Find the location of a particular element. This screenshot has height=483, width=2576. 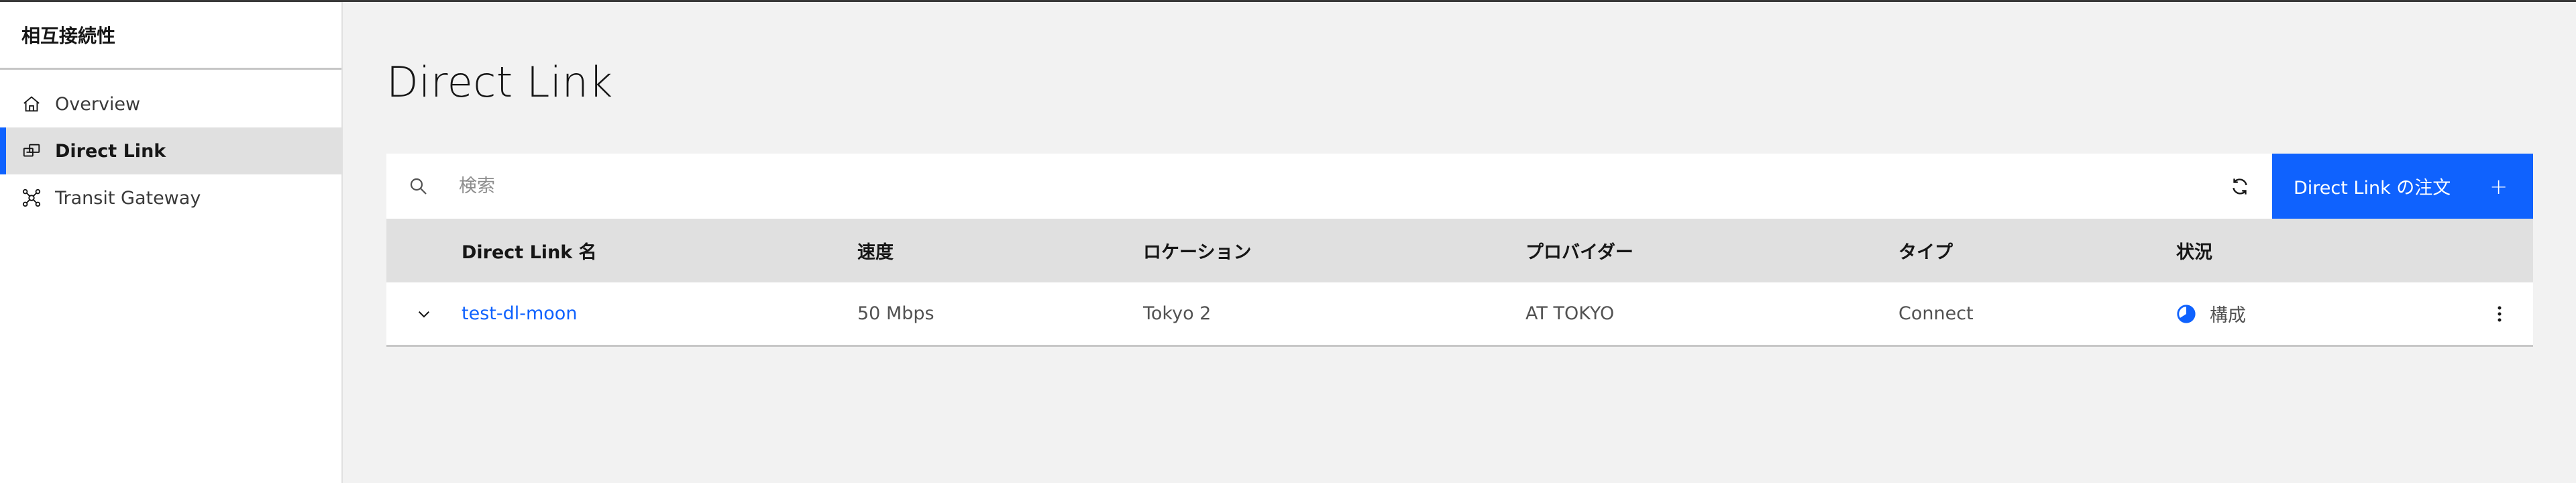

top-border is located at coordinates (1288, 1).